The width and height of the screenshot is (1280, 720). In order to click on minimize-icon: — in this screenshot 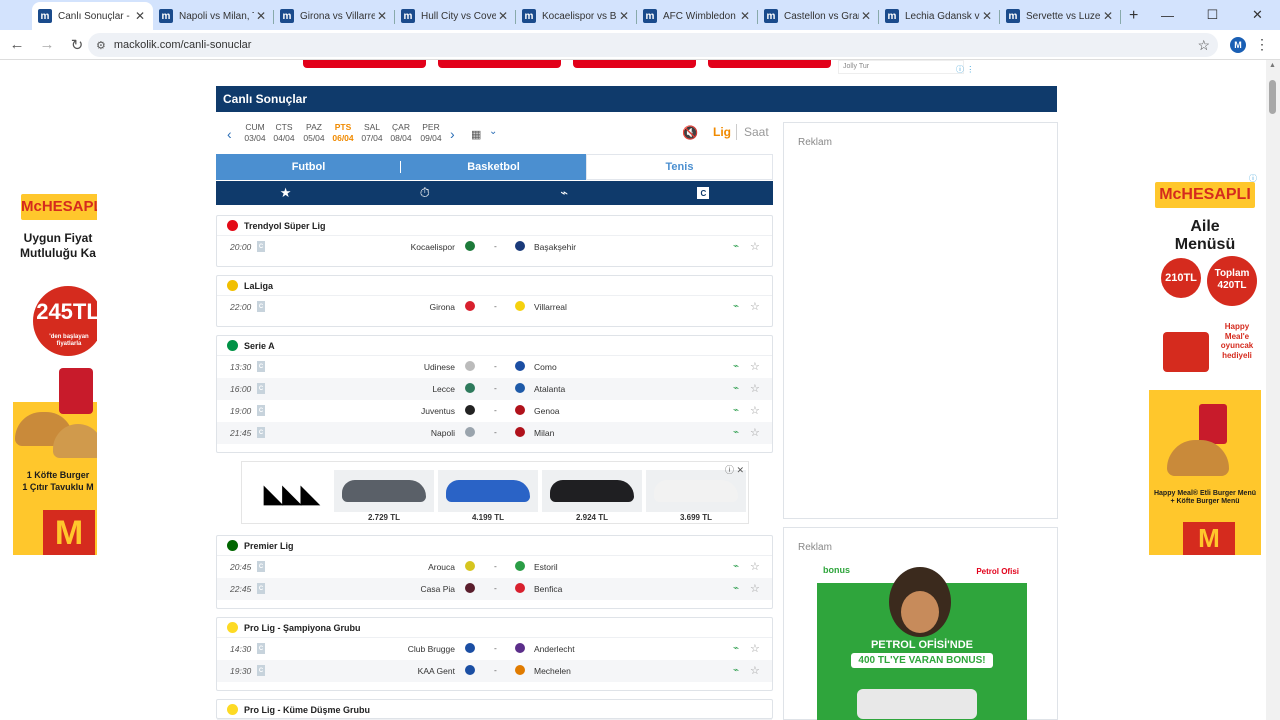, I will do `click(1167, 15)`.